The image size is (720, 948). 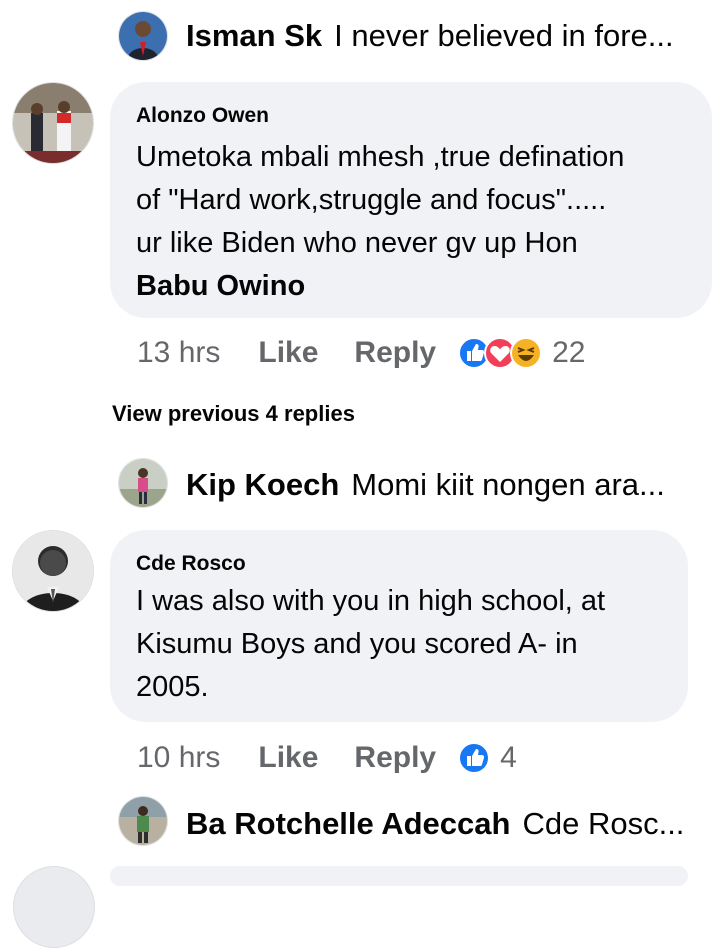 I want to click on comment-author: Alonzo Owen, so click(x=202, y=116).